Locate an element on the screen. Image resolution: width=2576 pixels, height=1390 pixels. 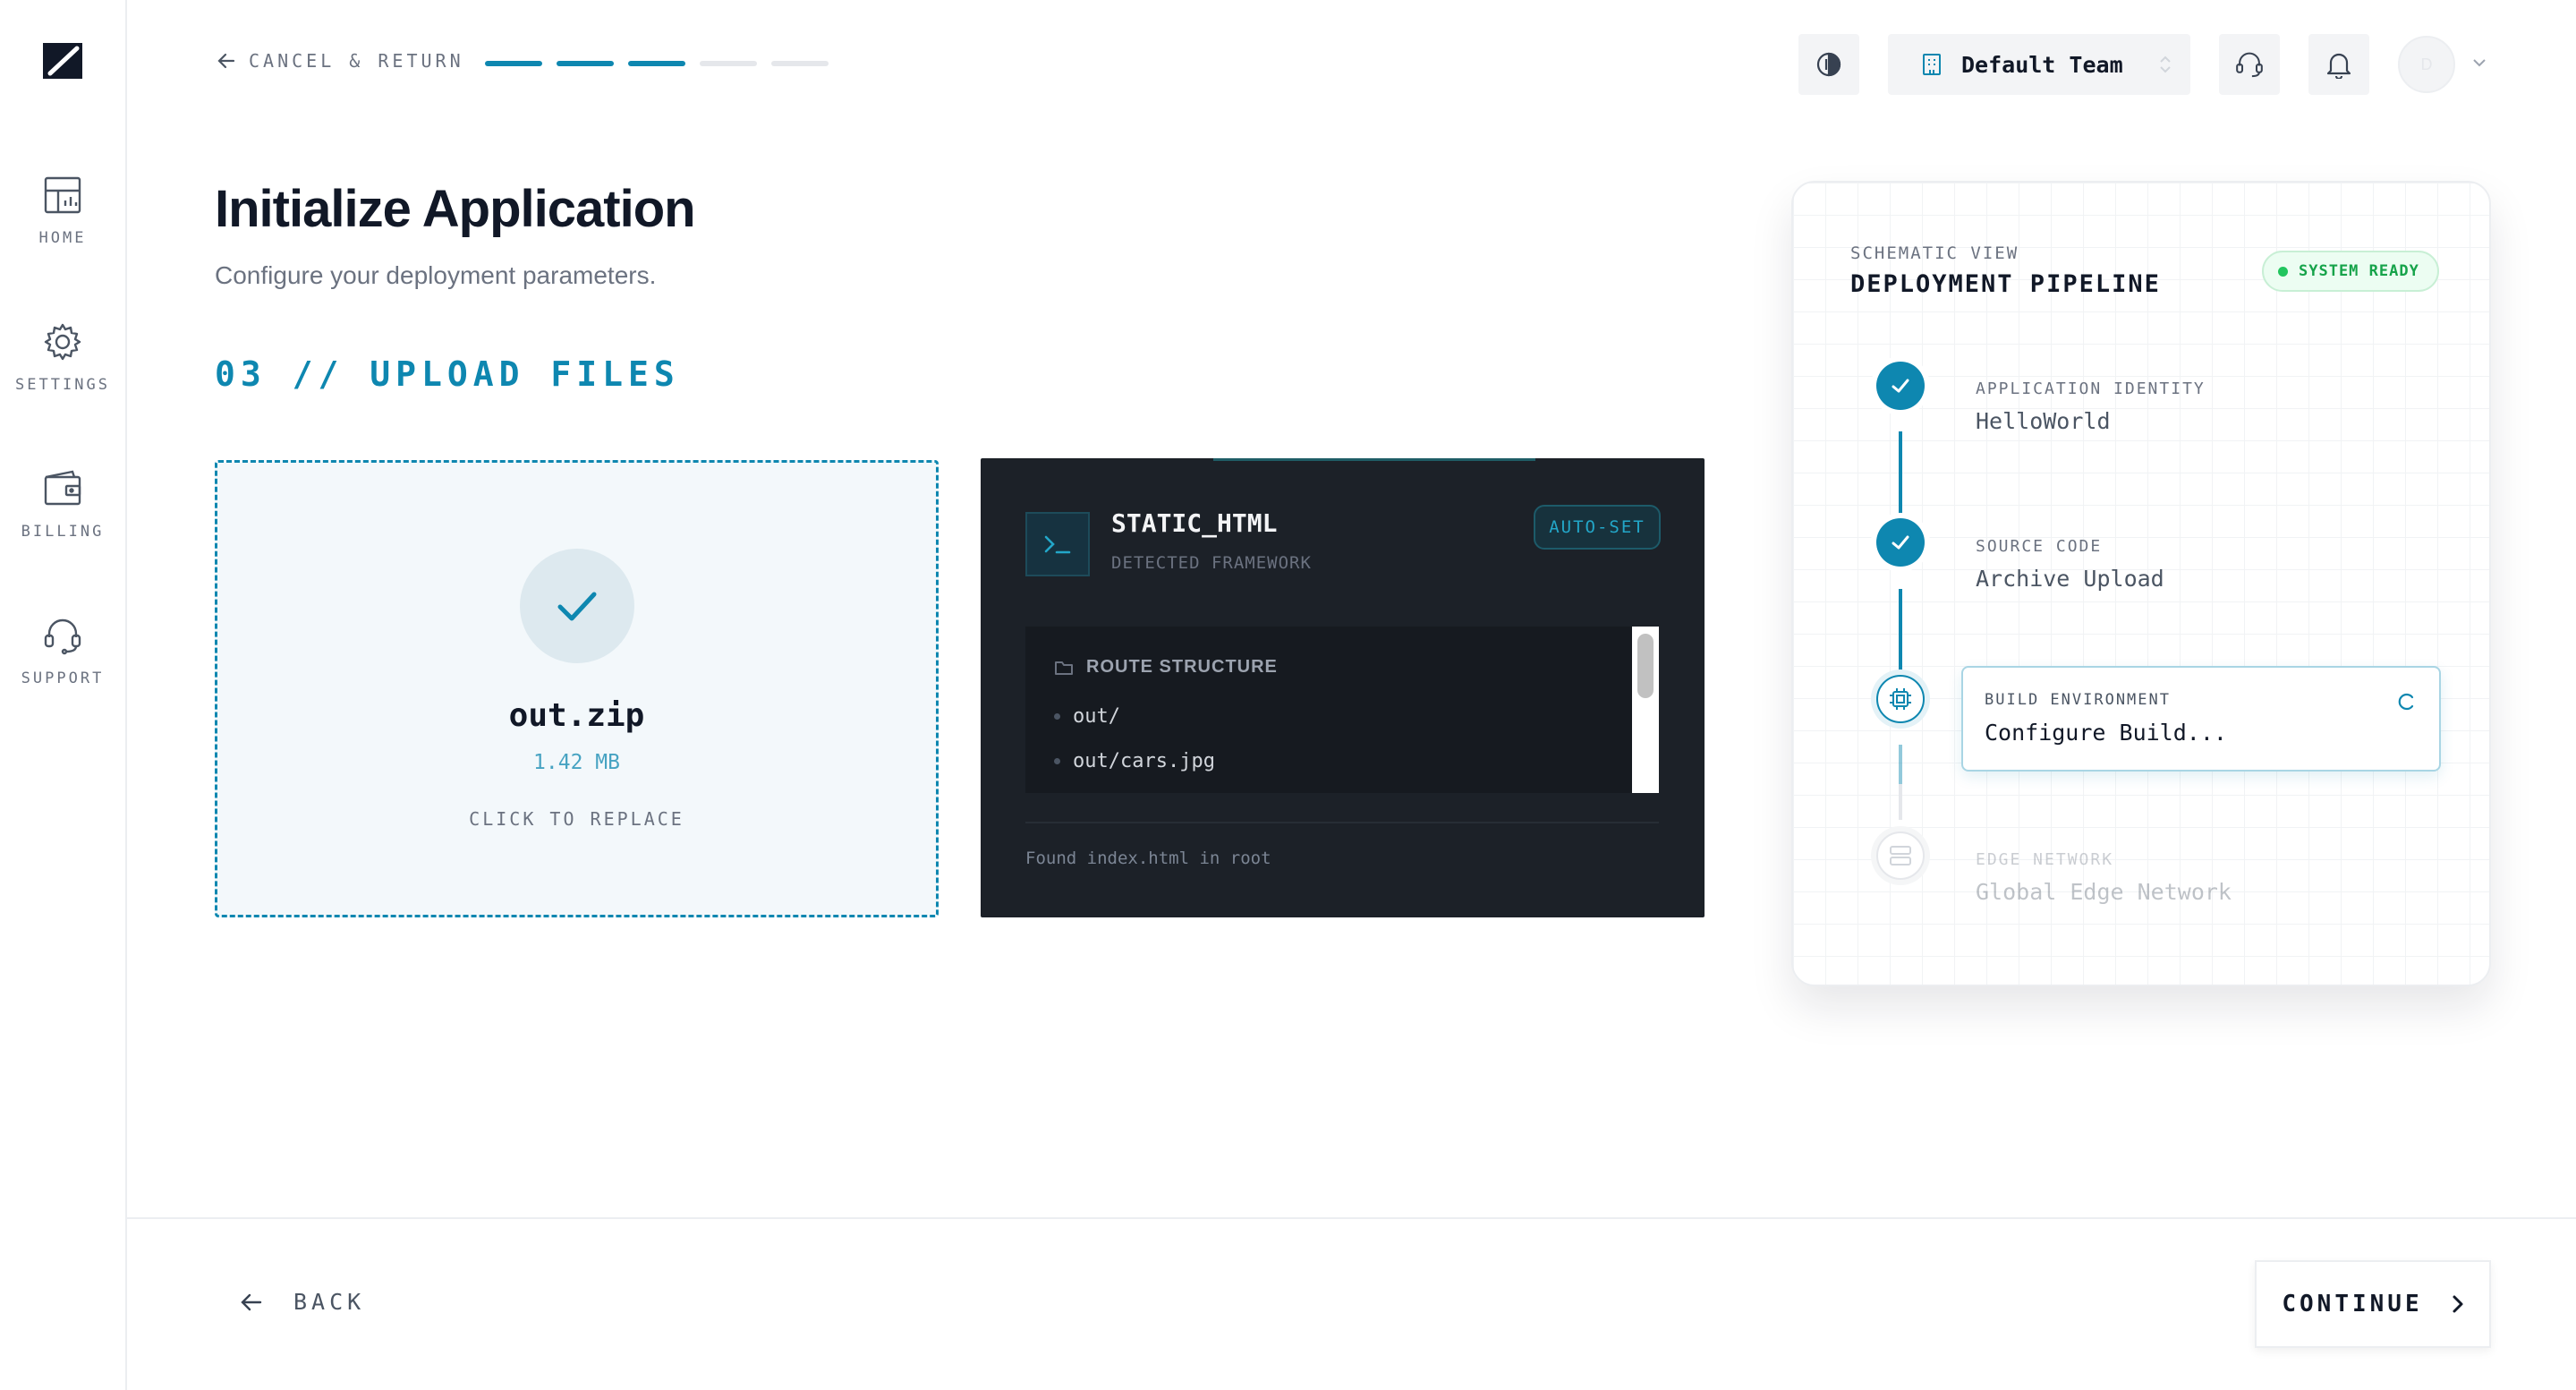
pipeline-step-label: APPLICATION IDENTITY is located at coordinates (2091, 388).